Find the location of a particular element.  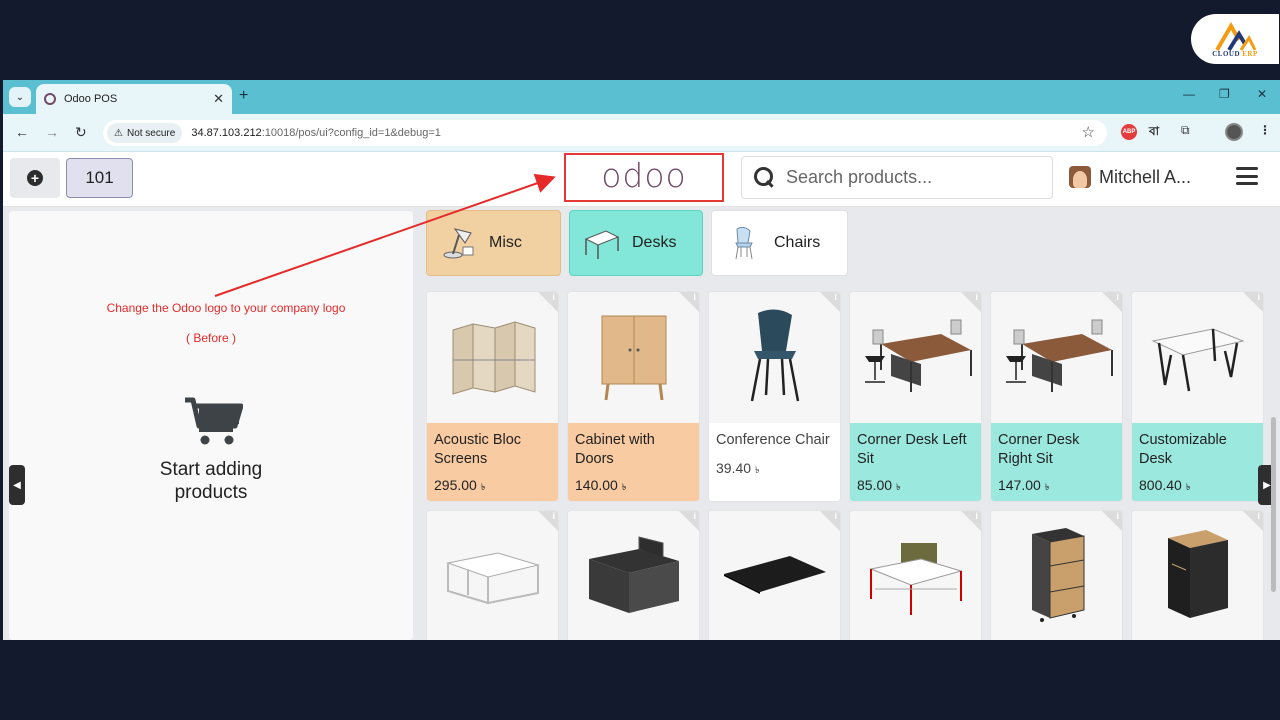

minimize-icon: — is located at coordinates (1189, 94).